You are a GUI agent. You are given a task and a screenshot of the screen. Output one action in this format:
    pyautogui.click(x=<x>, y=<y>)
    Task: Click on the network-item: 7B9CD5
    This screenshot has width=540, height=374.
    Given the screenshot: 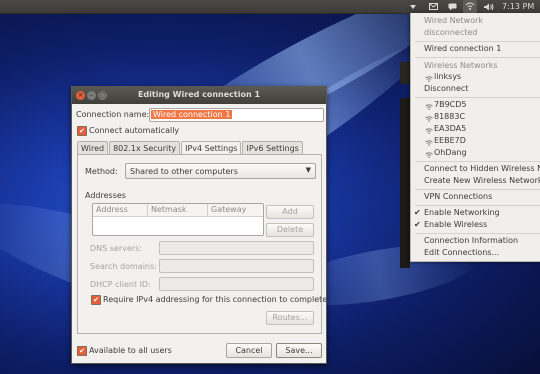 What is the action you would take?
    pyautogui.click(x=450, y=104)
    